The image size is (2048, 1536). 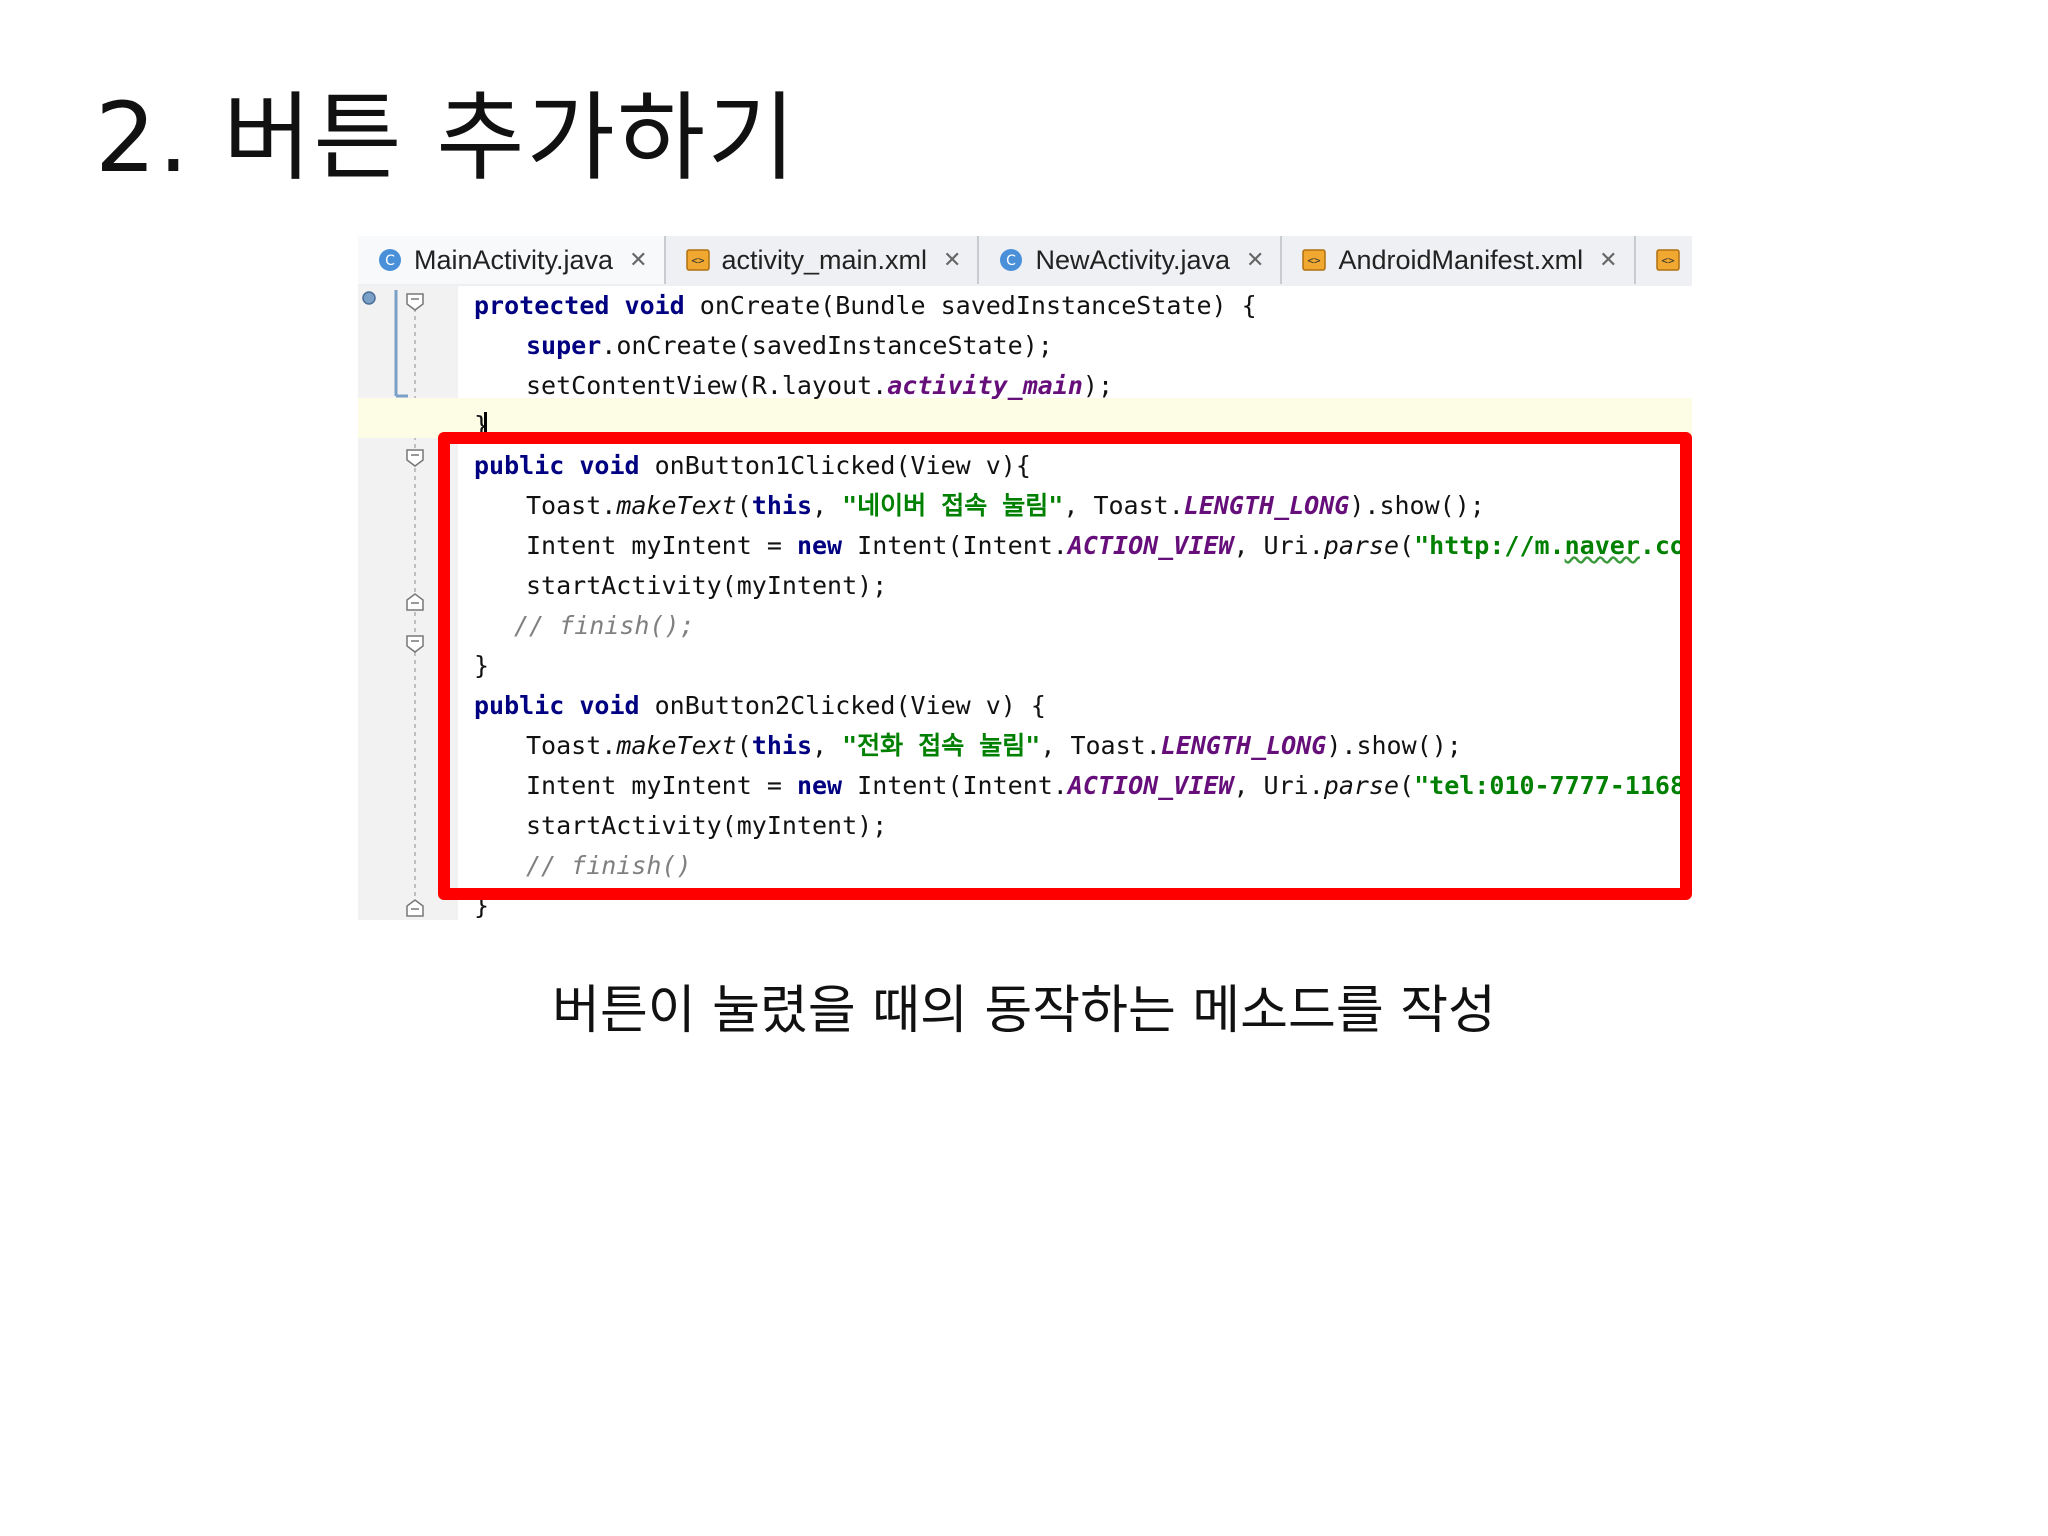 I want to click on tab-main-activity-java: C MainActivity.java ✕, so click(x=512, y=260).